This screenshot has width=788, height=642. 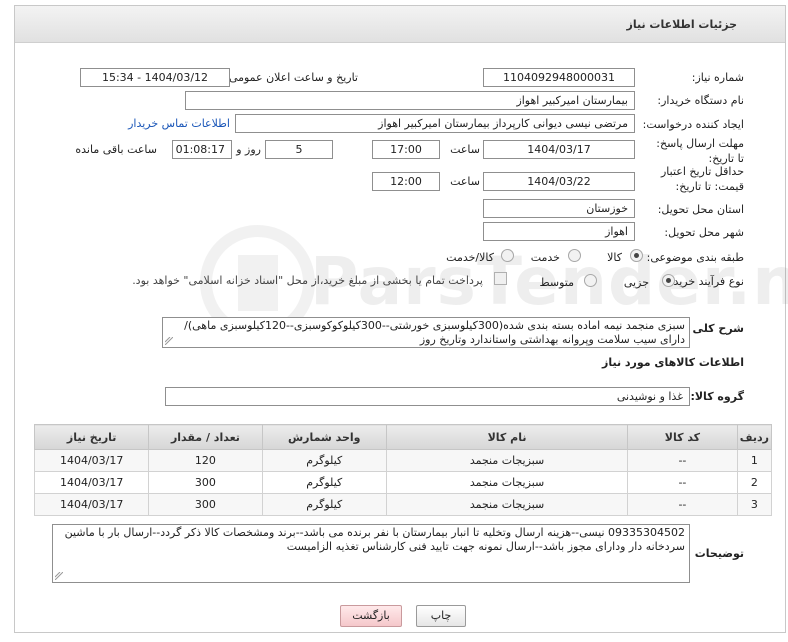 I want to click on delivery-province-field: خوزستان, so click(x=559, y=208).